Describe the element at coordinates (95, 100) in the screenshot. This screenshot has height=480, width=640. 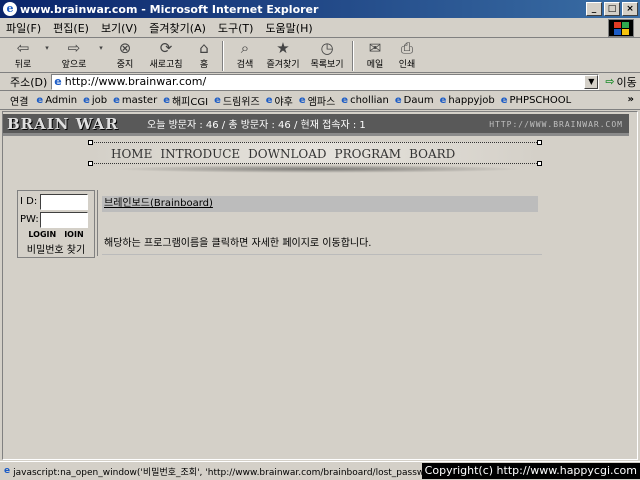
I see `link-item: e job` at that location.